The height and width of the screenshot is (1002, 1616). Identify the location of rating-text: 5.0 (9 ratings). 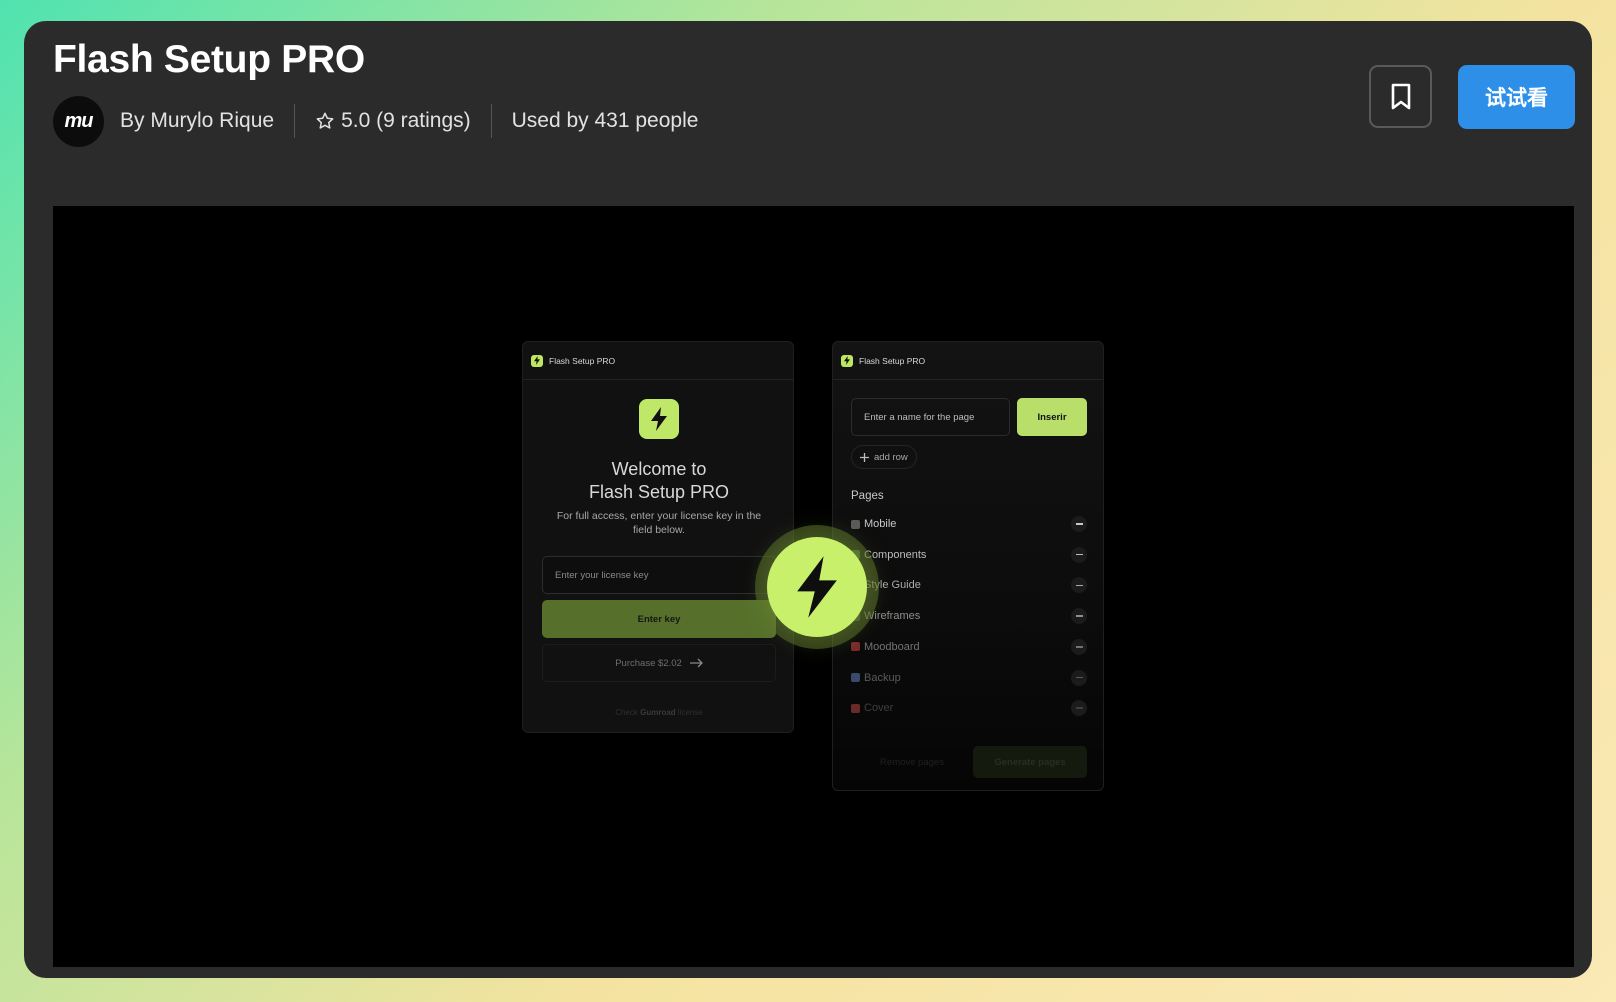
(406, 120).